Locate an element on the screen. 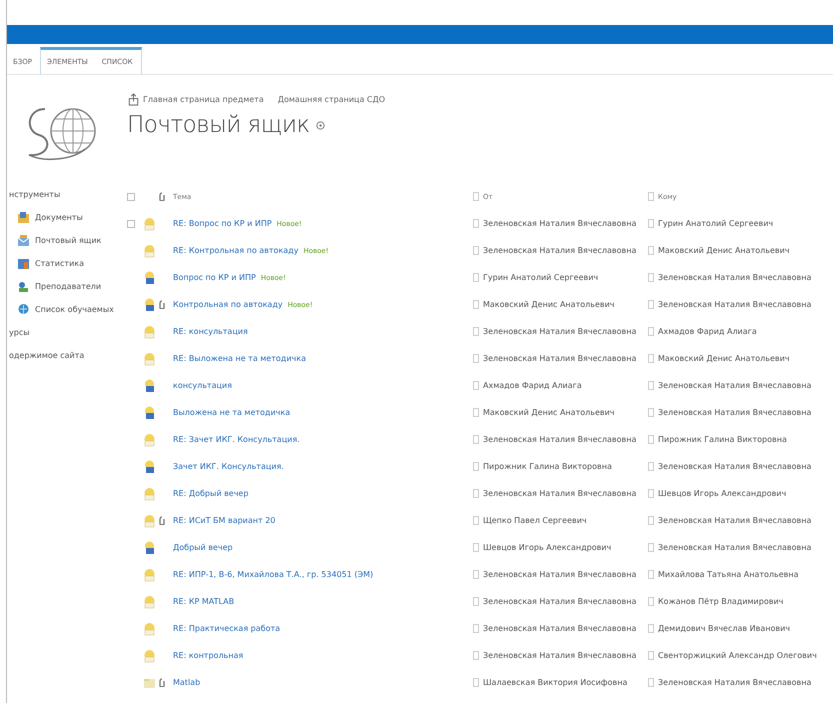 The height and width of the screenshot is (703, 833). person-name: Демидович Вячеслав Иванович is located at coordinates (724, 628).